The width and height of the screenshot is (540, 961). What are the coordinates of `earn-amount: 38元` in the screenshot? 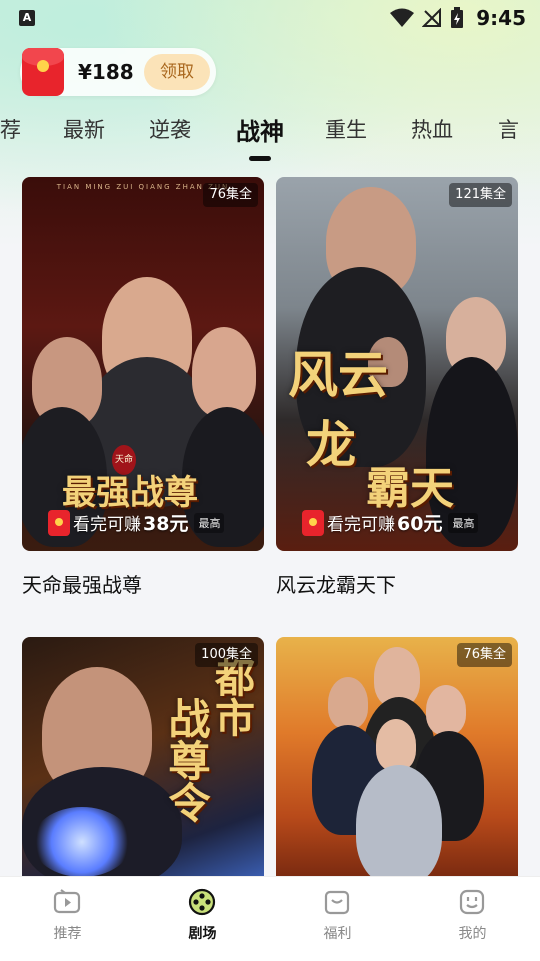 It's located at (166, 524).